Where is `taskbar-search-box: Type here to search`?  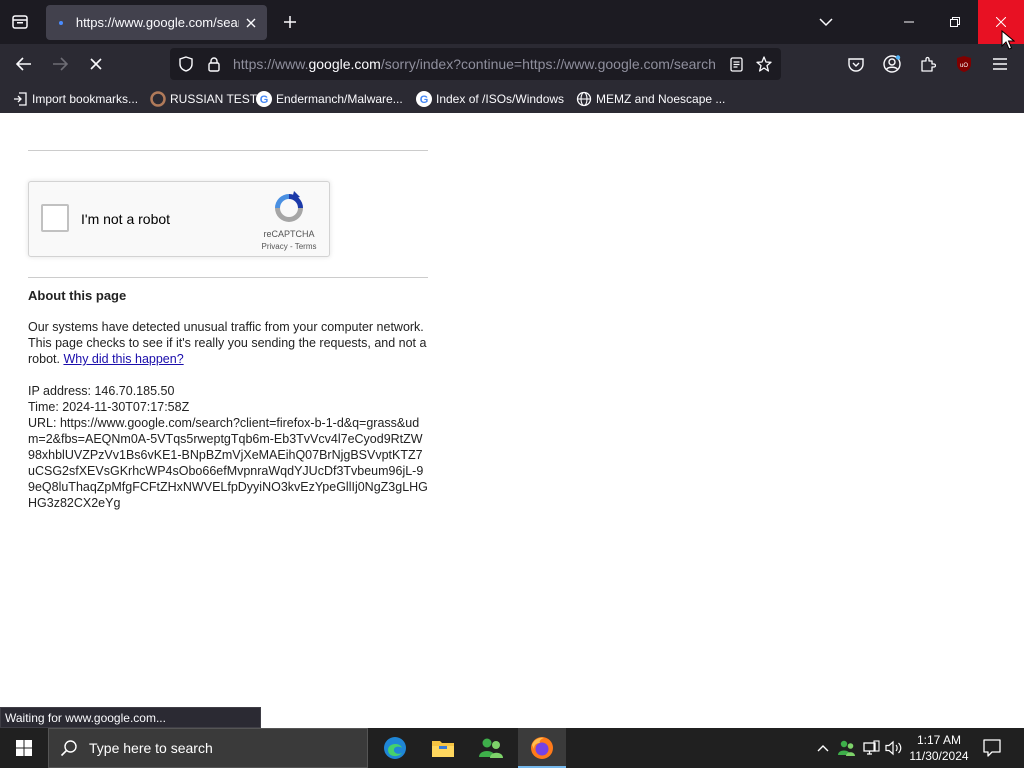
taskbar-search-box: Type here to search is located at coordinates (208, 748).